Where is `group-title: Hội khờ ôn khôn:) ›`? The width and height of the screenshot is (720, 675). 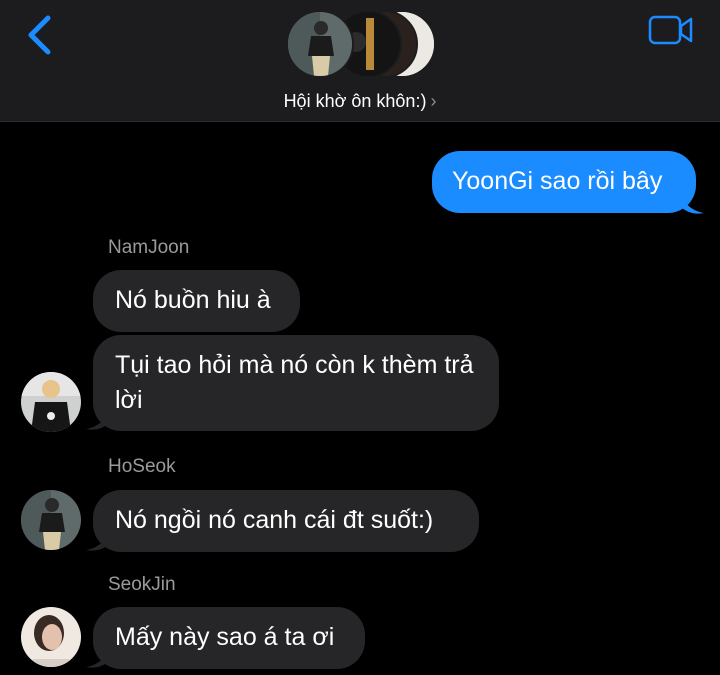 group-title: Hội khờ ôn khôn:) › is located at coordinates (360, 101).